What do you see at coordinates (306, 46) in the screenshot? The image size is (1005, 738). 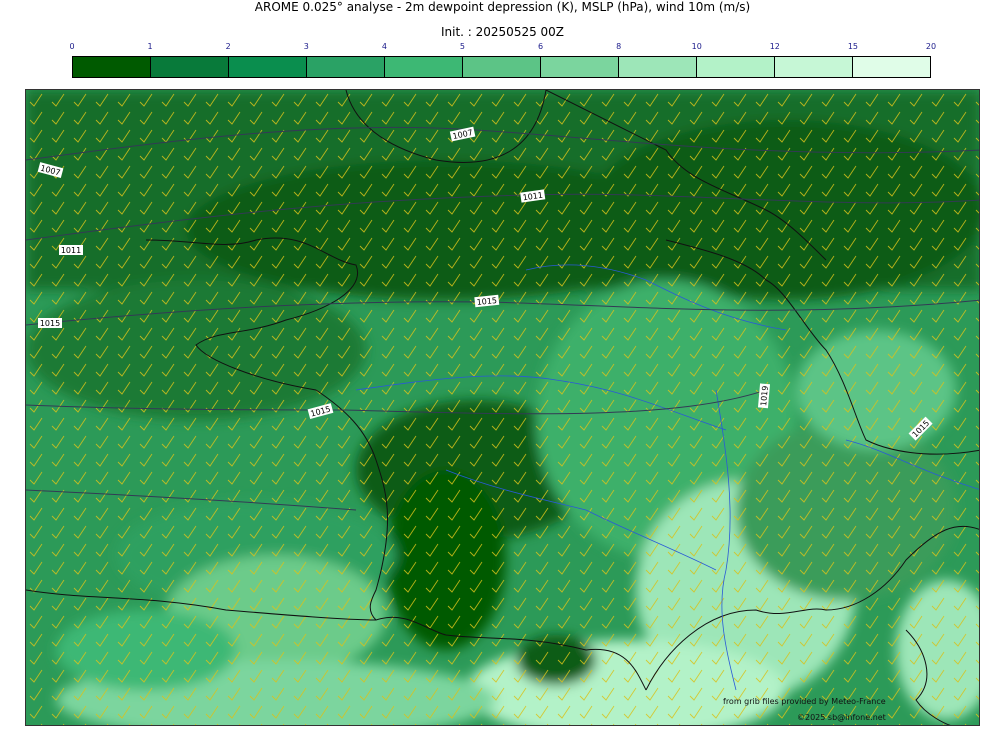 I see `colorbar-tick-label: 3` at bounding box center [306, 46].